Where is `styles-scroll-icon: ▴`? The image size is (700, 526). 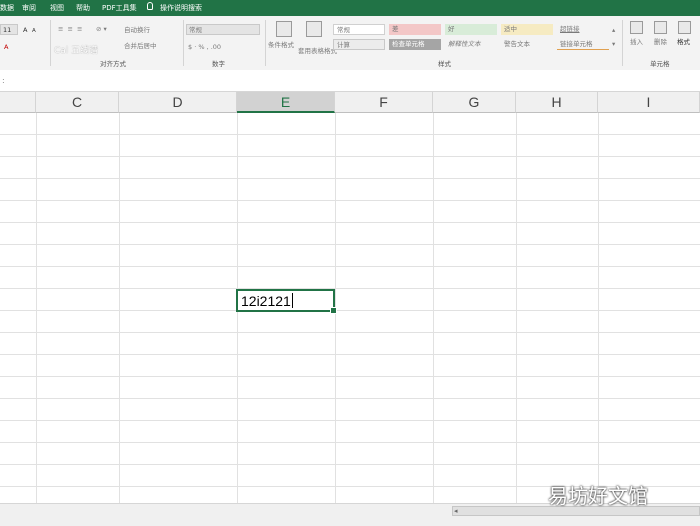 styles-scroll-icon: ▴ is located at coordinates (613, 30).